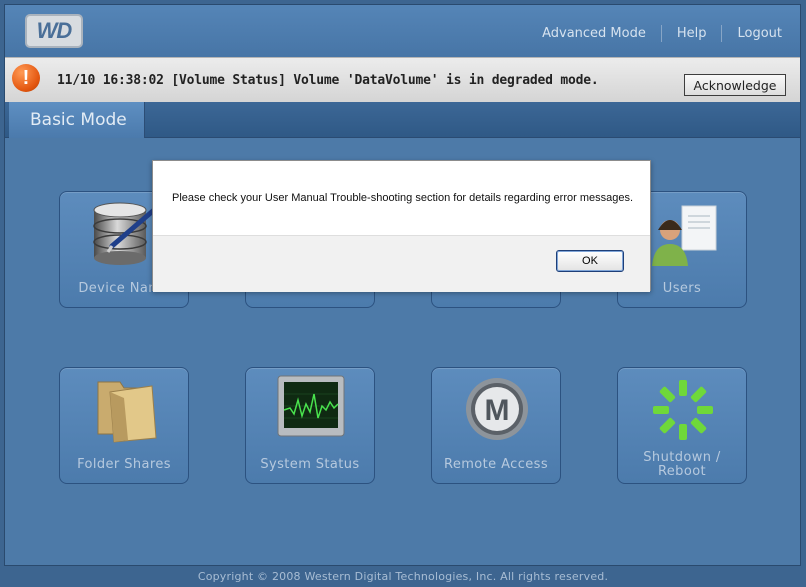 The height and width of the screenshot is (587, 806). What do you see at coordinates (127, 412) in the screenshot?
I see `folder-icon` at bounding box center [127, 412].